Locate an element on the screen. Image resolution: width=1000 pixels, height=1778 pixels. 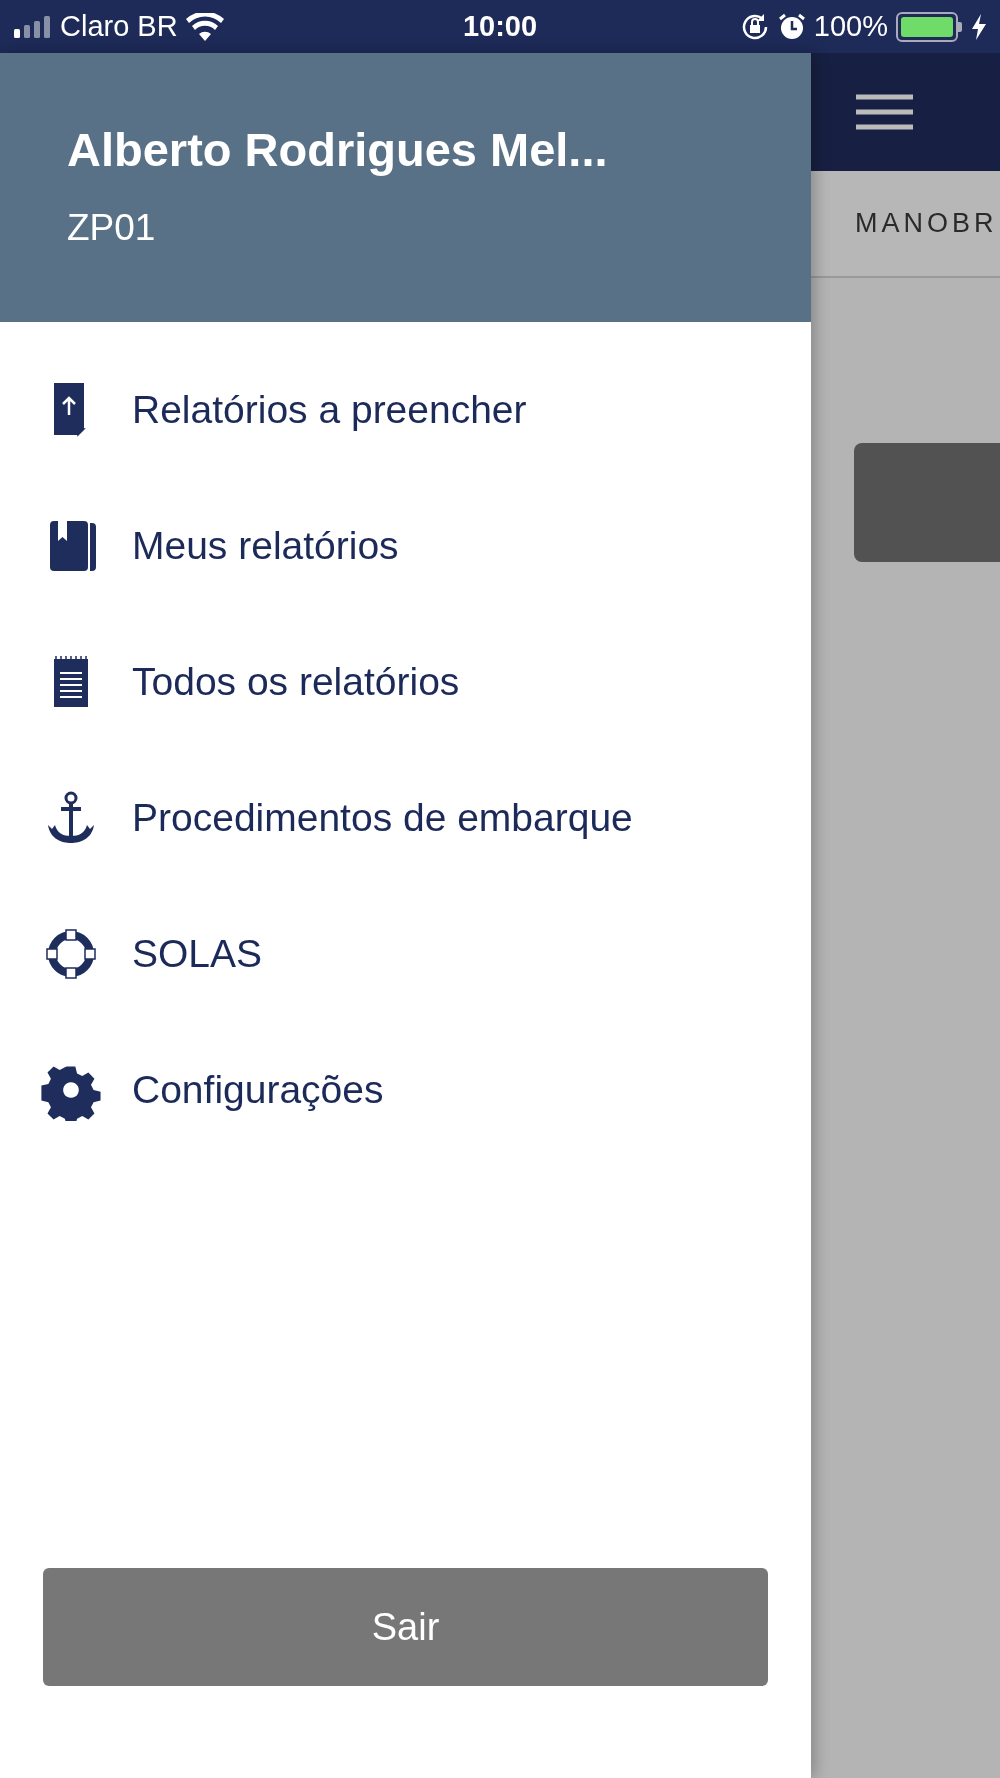
menu-item: Relatórios a preencher is located at coordinates (329, 410).